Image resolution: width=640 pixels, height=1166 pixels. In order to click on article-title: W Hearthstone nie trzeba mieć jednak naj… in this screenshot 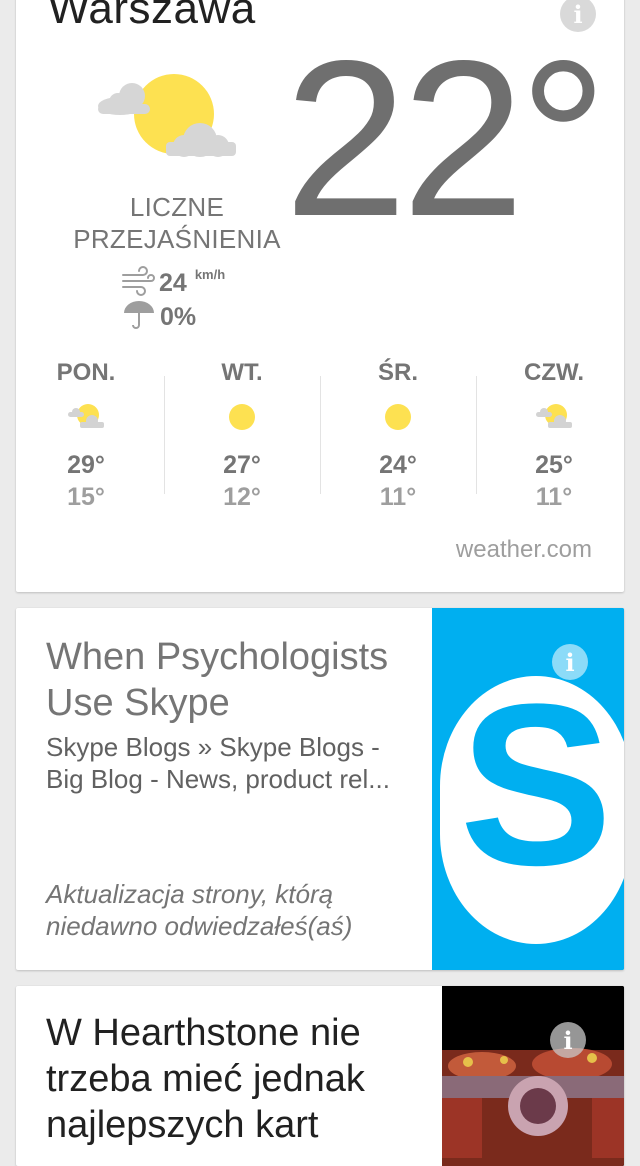, I will do `click(205, 1079)`.